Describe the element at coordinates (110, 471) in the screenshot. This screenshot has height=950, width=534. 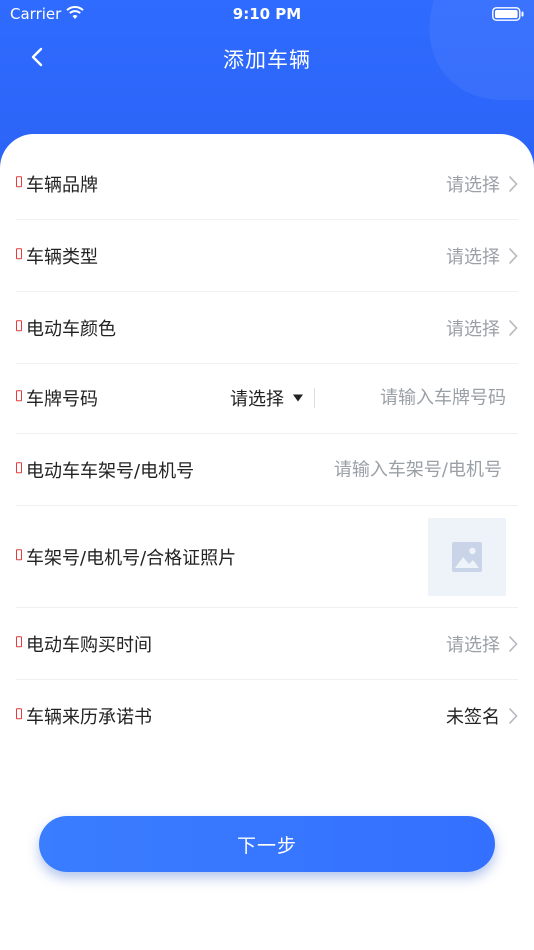
I see `frame-number-label: 电动车车架号/电机号` at that location.